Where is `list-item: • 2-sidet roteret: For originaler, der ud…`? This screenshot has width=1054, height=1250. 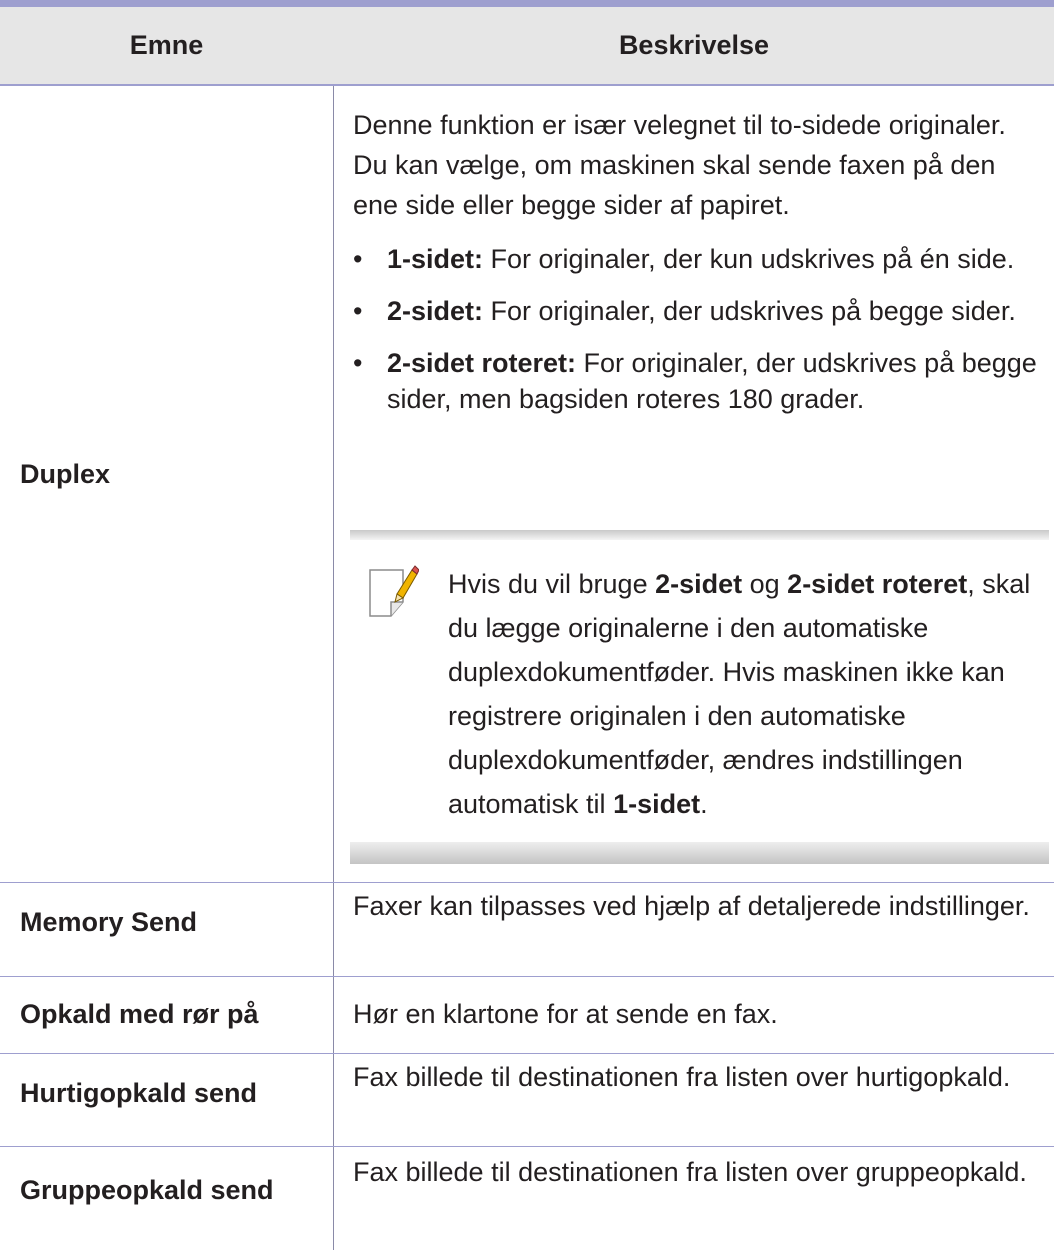
list-item: • 2-sidet roteret: For originaler, der ud… is located at coordinates (695, 381).